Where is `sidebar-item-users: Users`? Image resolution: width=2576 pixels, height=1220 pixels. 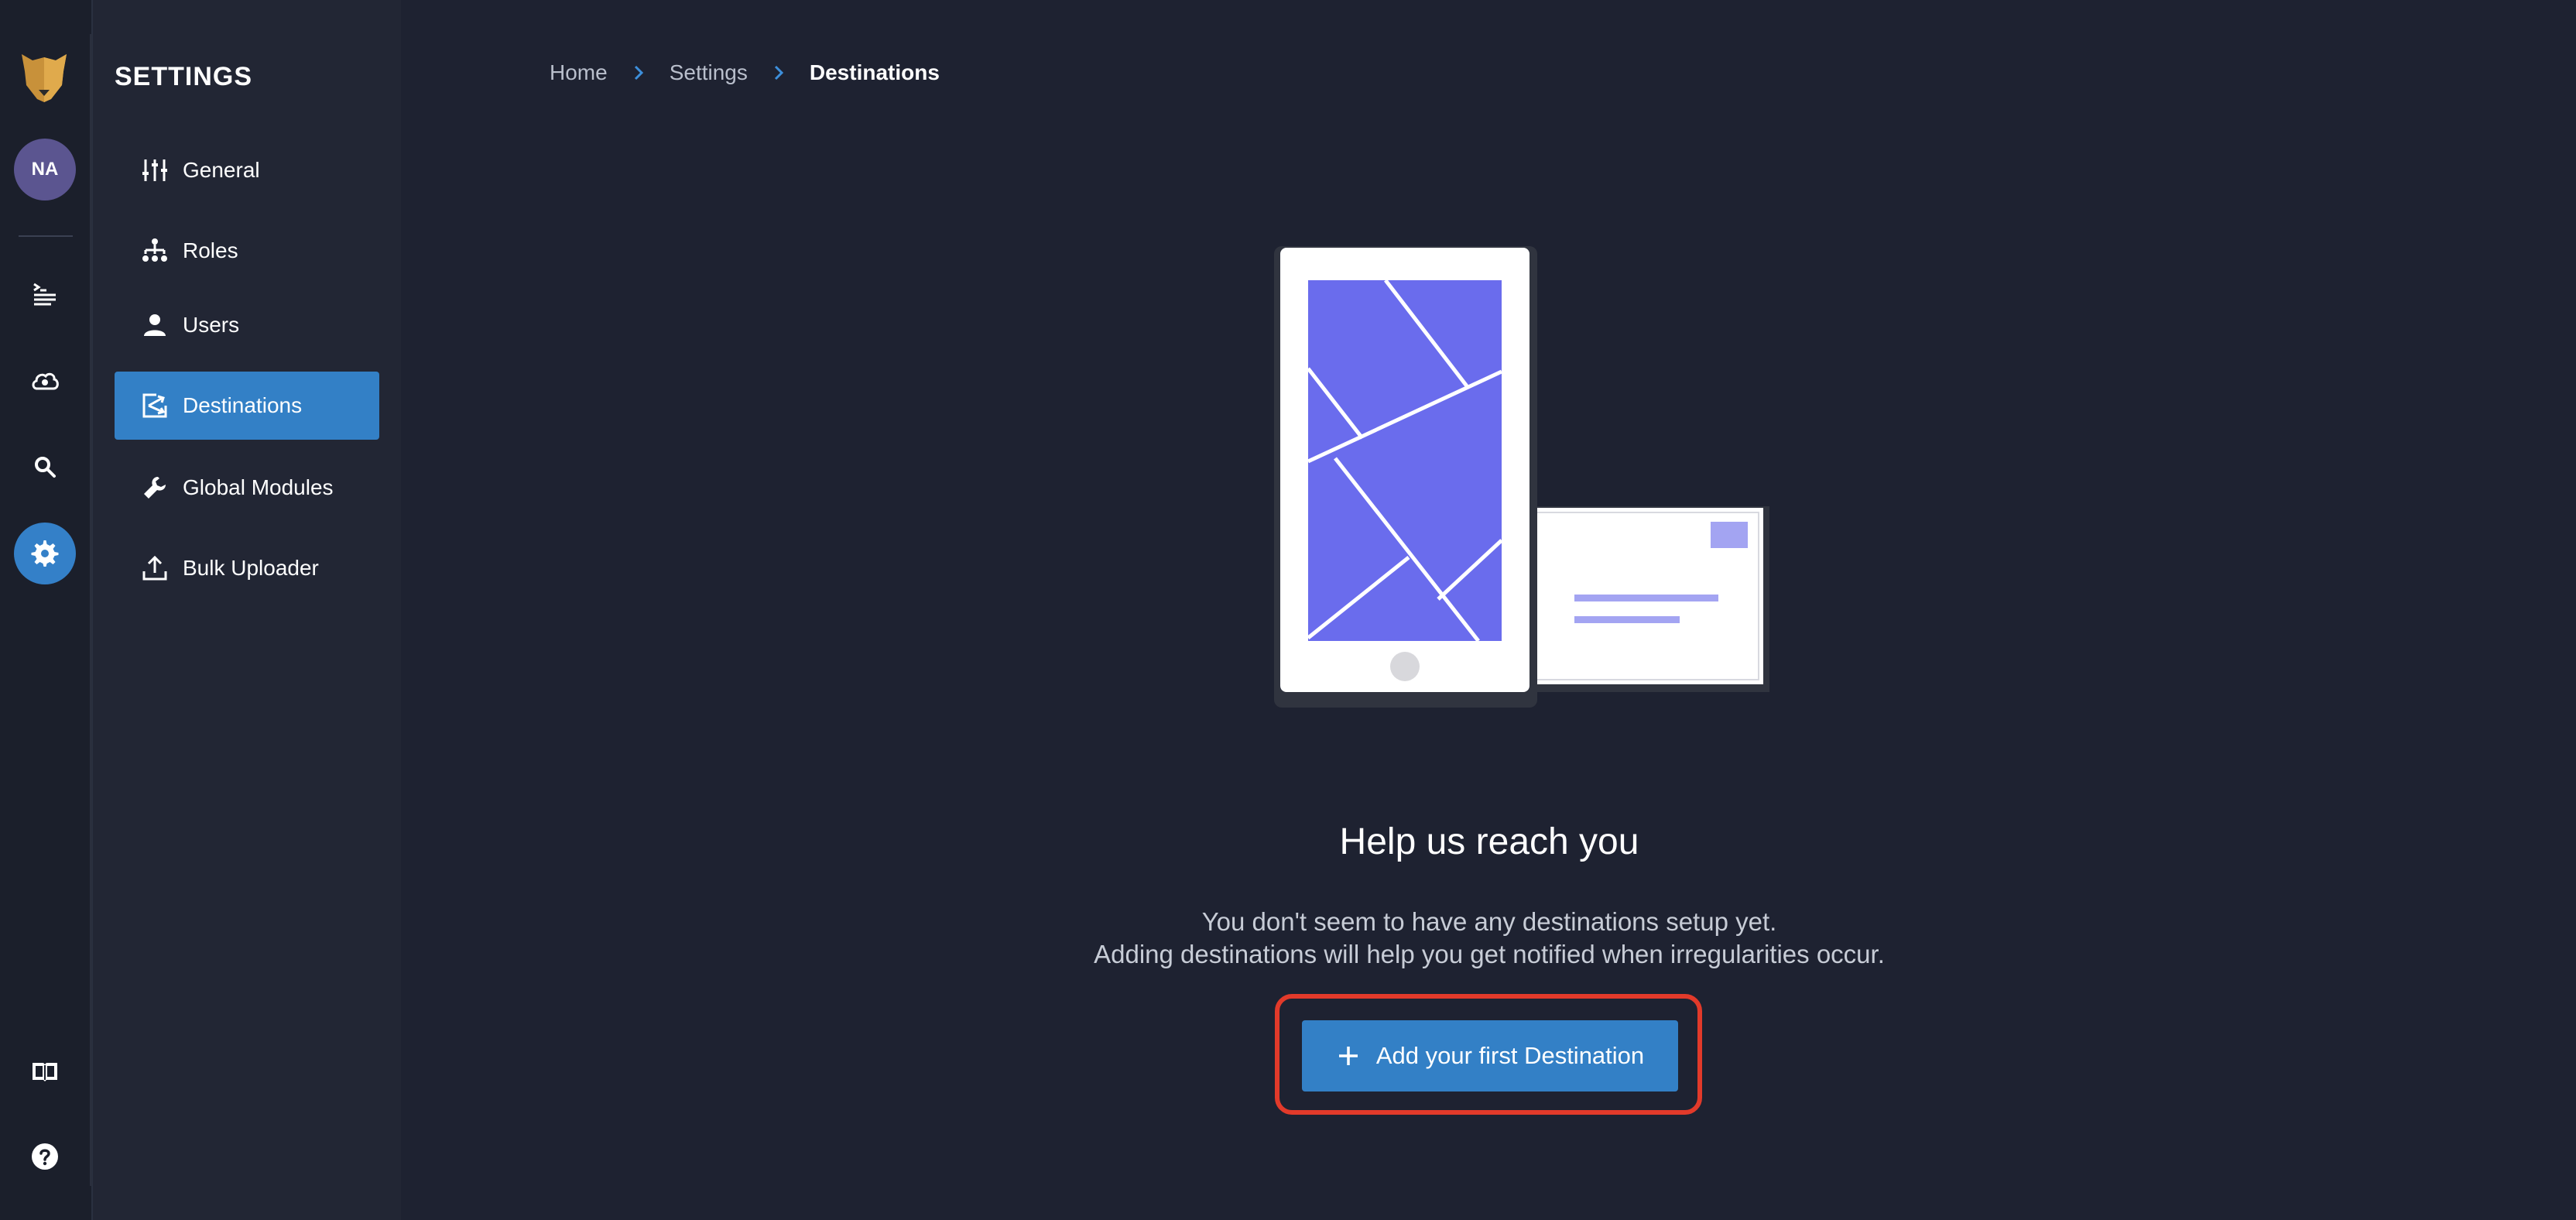
sidebar-item-users: Users is located at coordinates (247, 325).